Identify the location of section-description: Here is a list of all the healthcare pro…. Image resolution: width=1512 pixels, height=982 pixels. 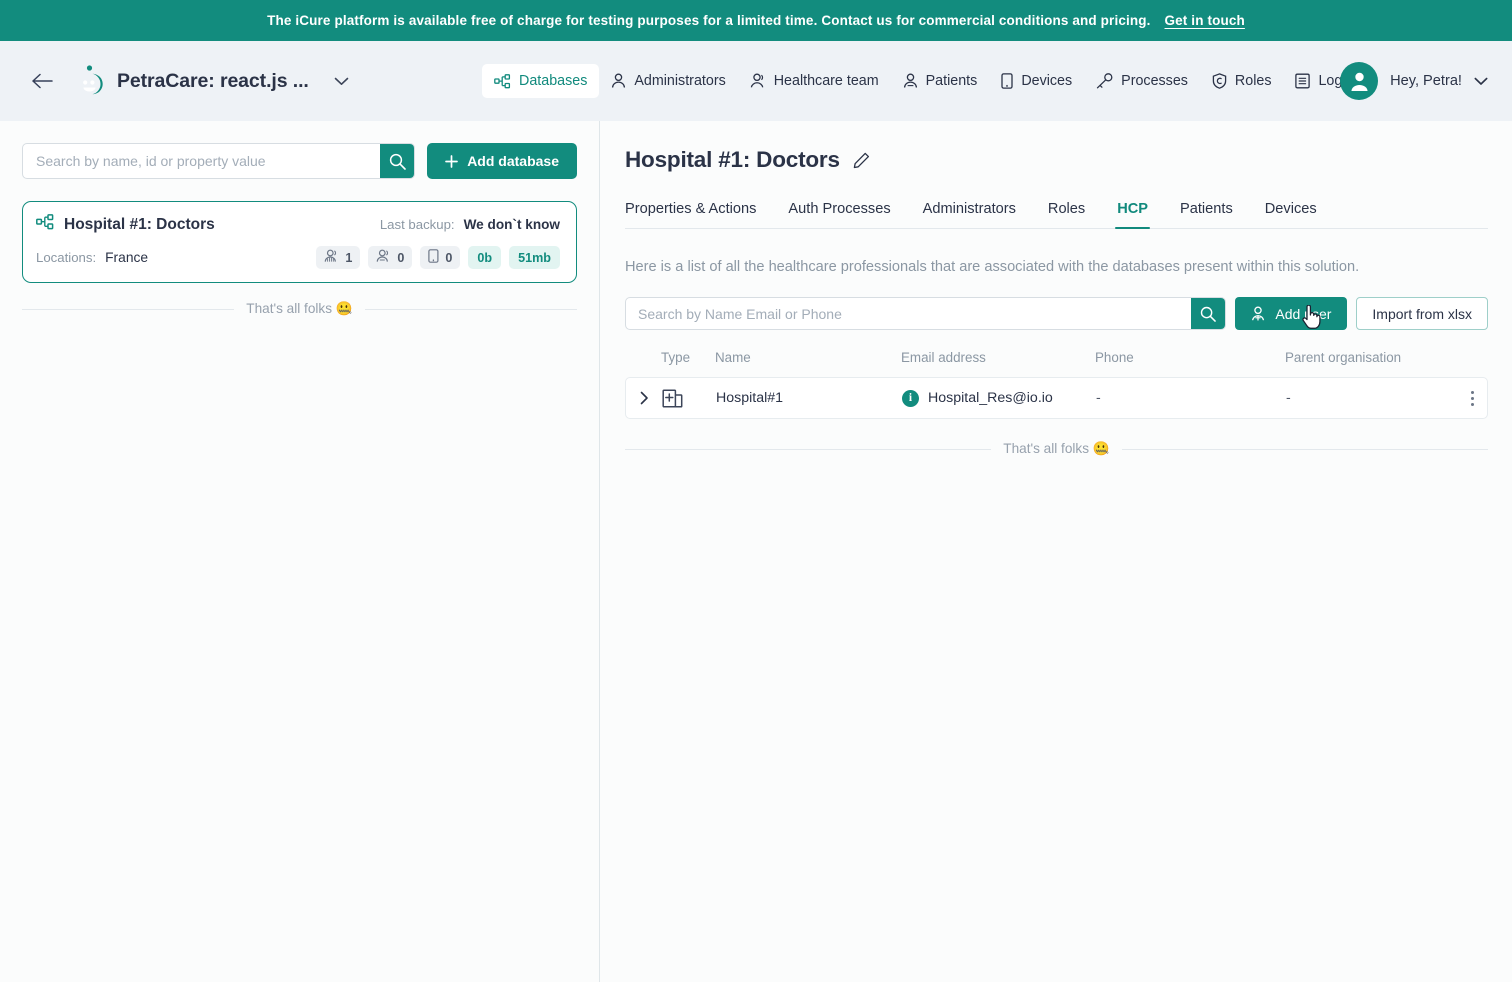
(992, 267).